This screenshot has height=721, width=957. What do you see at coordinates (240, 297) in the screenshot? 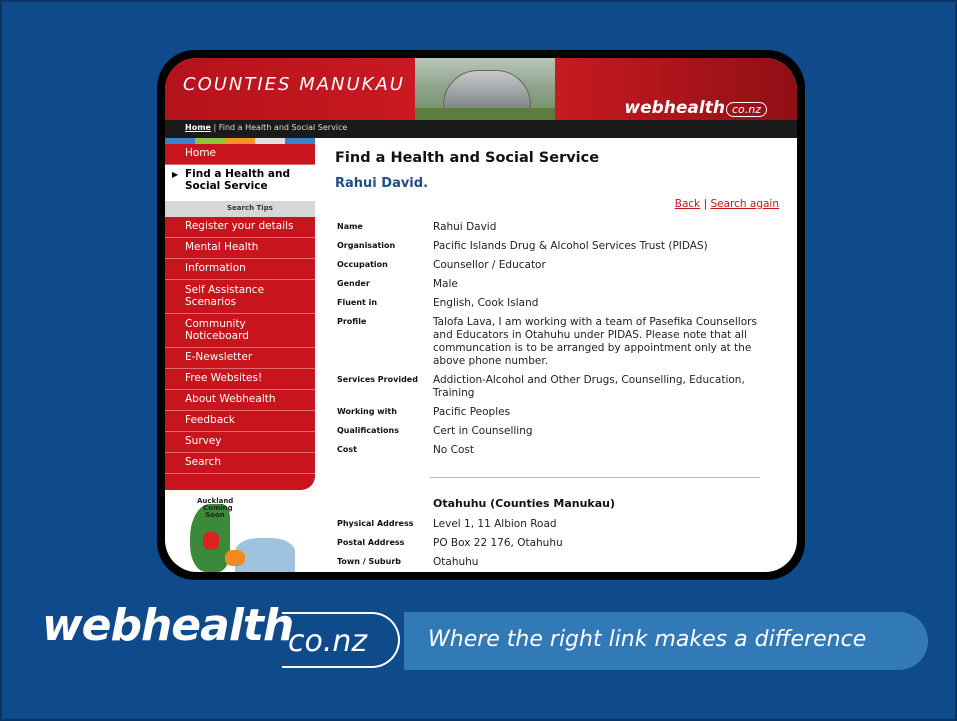
I see `nav-self-assistance: Self Assistance Scenarios` at bounding box center [240, 297].